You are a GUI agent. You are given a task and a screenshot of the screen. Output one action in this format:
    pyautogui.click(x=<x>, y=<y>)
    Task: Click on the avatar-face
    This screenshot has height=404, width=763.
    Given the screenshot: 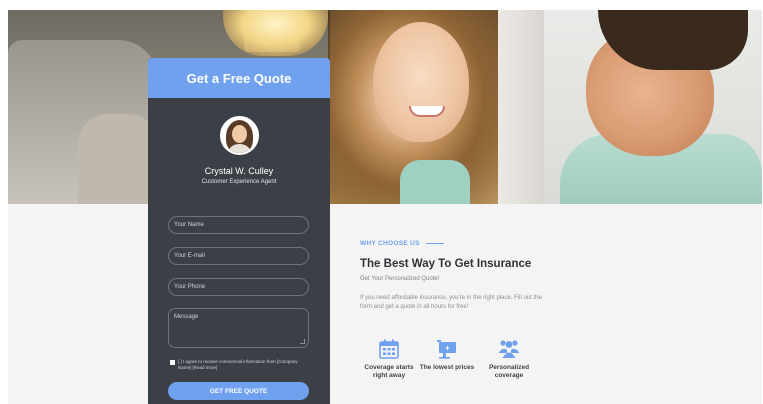 What is the action you would take?
    pyautogui.click(x=239, y=134)
    